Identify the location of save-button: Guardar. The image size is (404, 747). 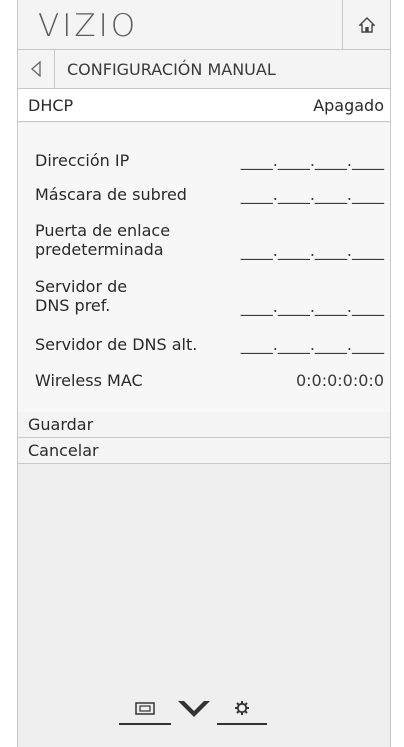
(204, 425).